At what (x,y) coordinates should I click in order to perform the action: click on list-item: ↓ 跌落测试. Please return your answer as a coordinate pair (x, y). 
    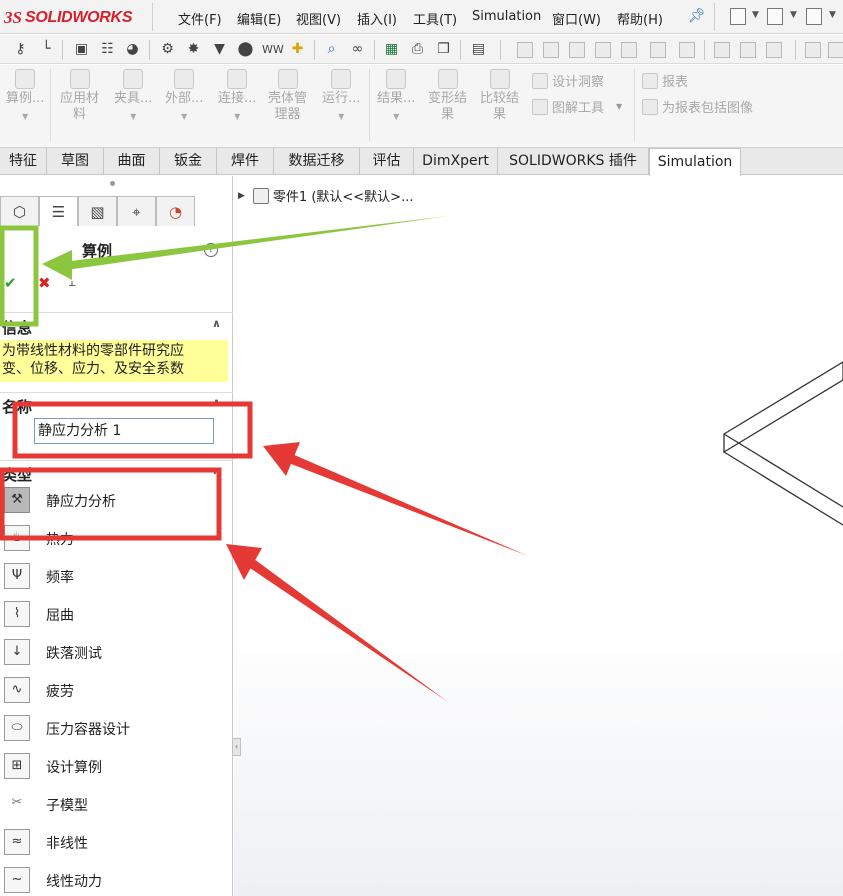
    Looking at the image, I should click on (116, 651).